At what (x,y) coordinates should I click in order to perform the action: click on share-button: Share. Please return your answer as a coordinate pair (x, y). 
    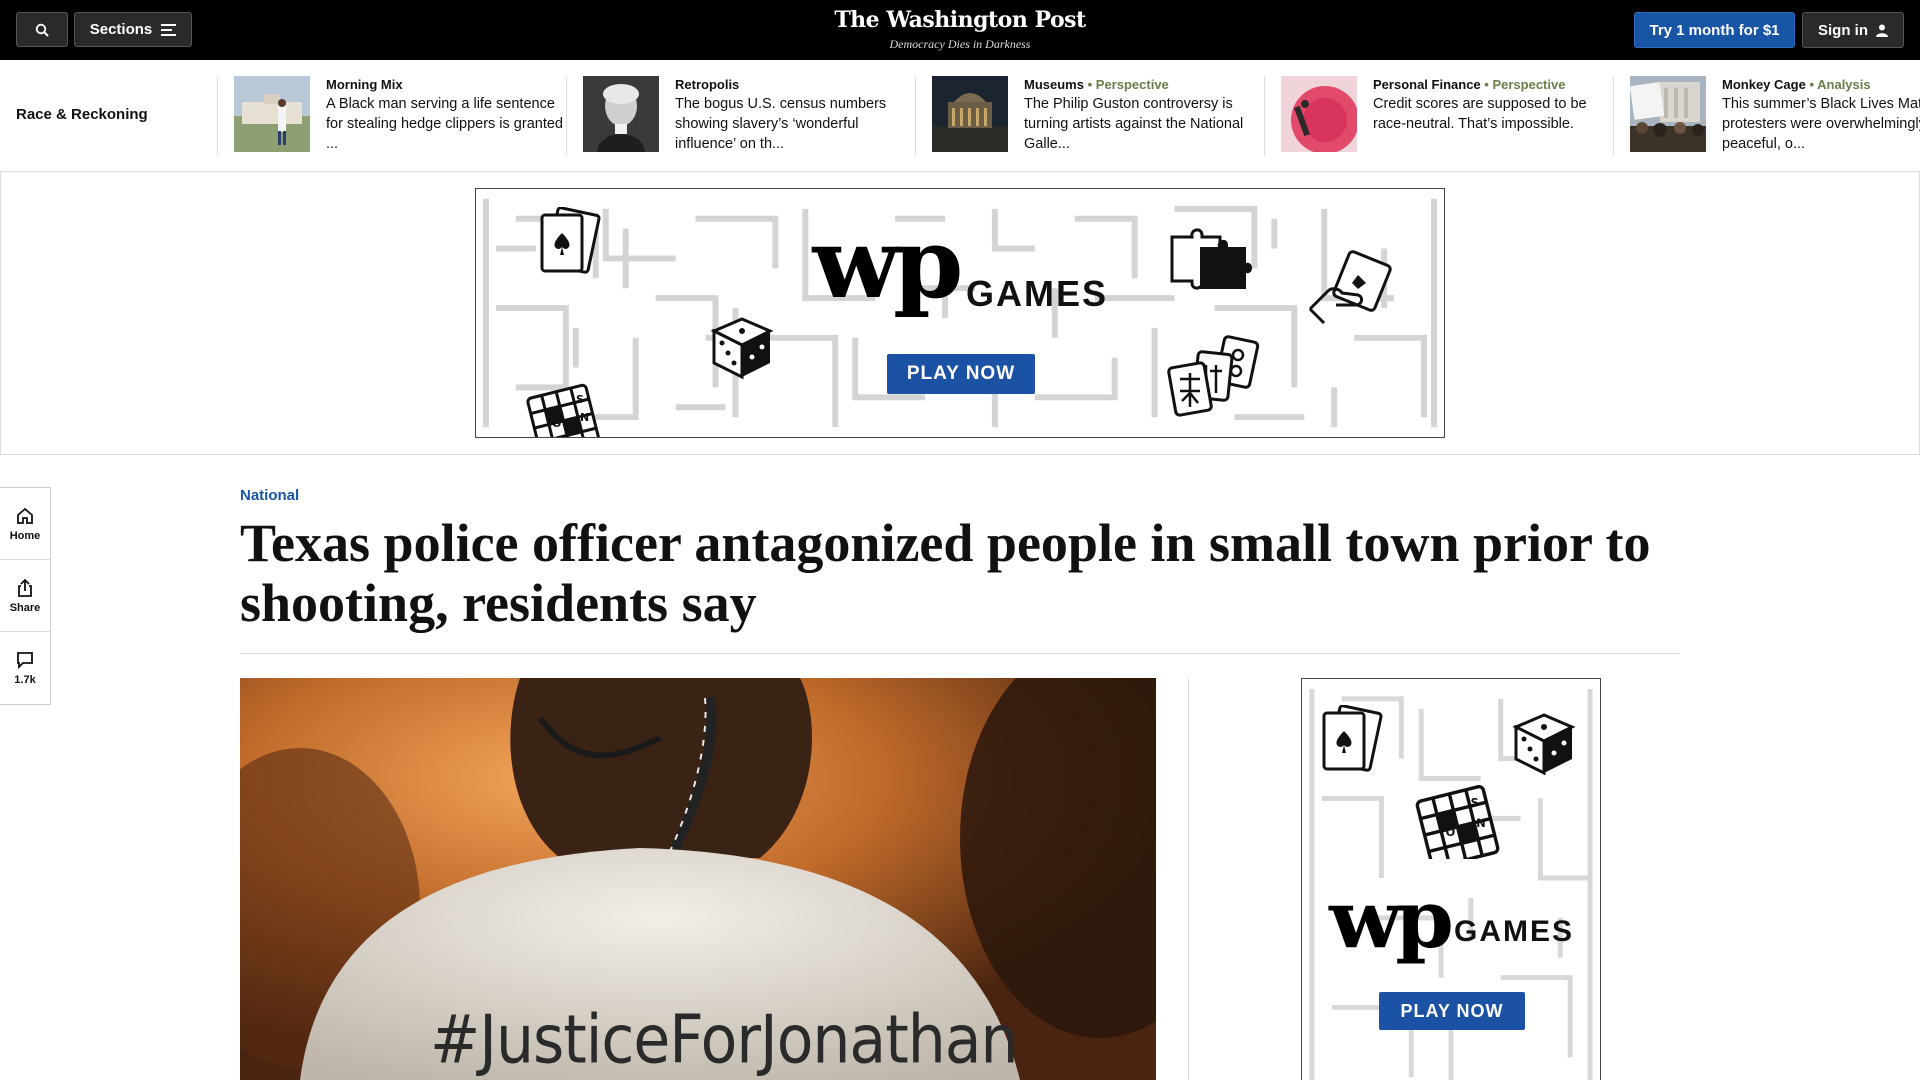
    Looking at the image, I should click on (25, 596).